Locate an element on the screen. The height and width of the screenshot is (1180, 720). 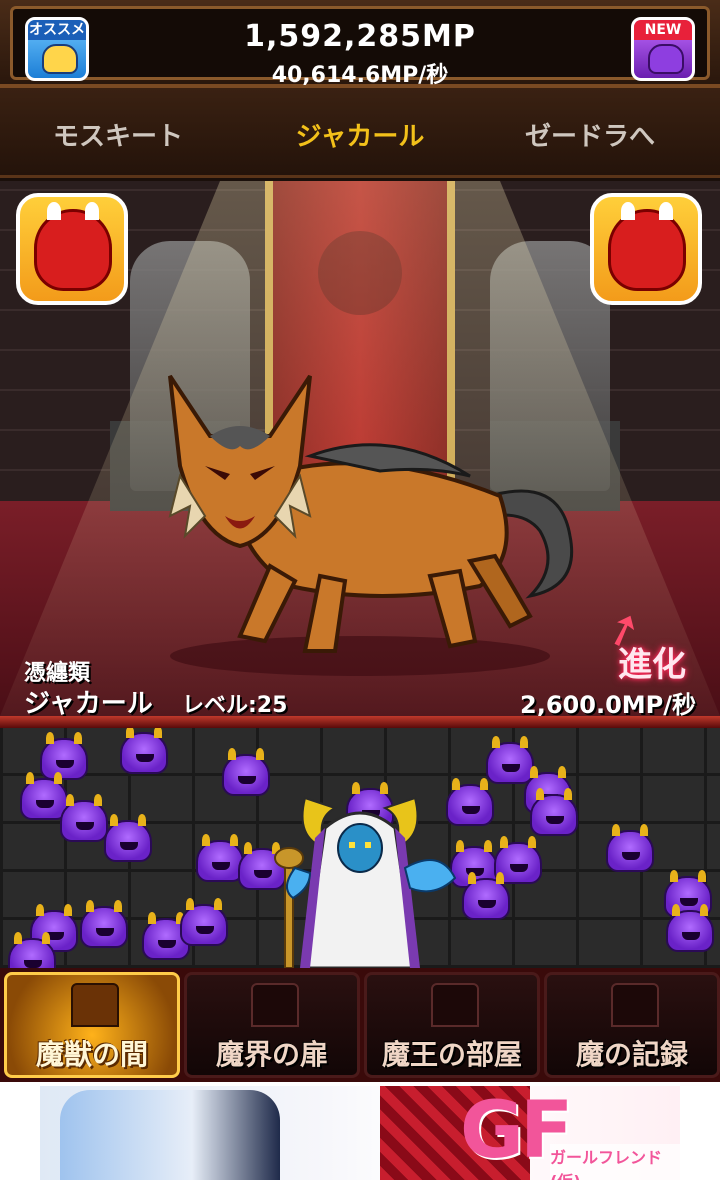
monster-level: レベル:25 is located at coordinates (235, 704).